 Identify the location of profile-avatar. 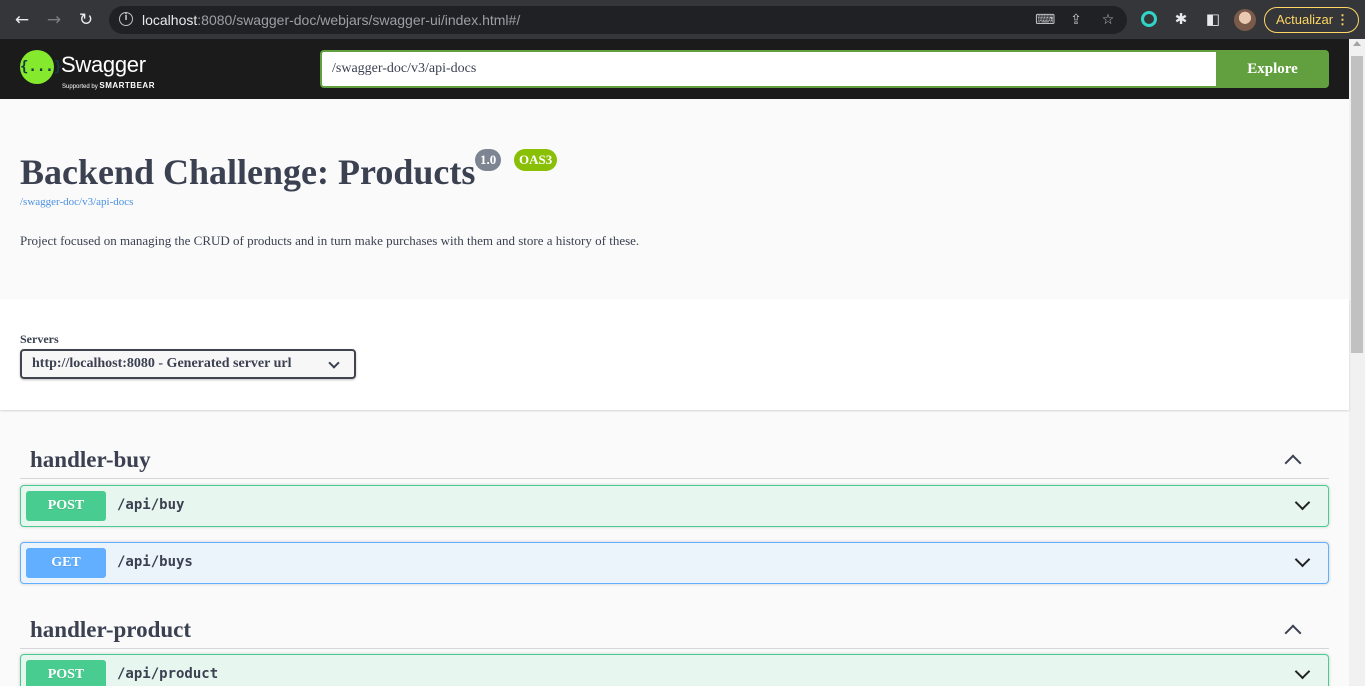
(1245, 20).